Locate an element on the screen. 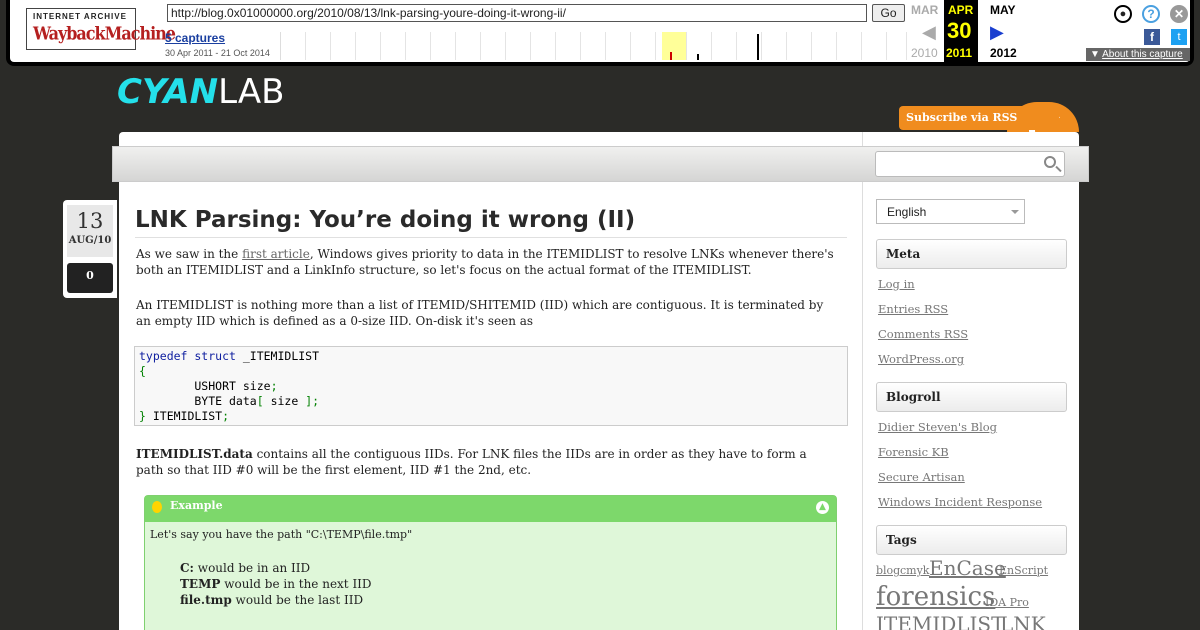 This screenshot has width=1200, height=630. tag-link: IDA Pro is located at coordinates (1007, 602).